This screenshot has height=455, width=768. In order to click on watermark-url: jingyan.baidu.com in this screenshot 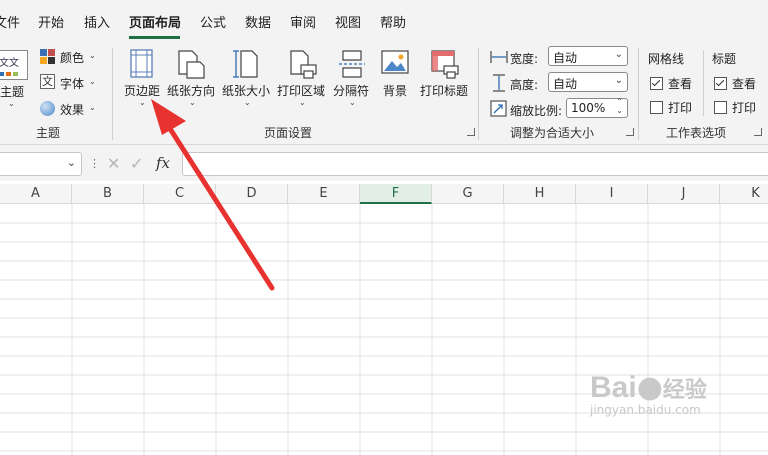, I will do `click(645, 410)`.